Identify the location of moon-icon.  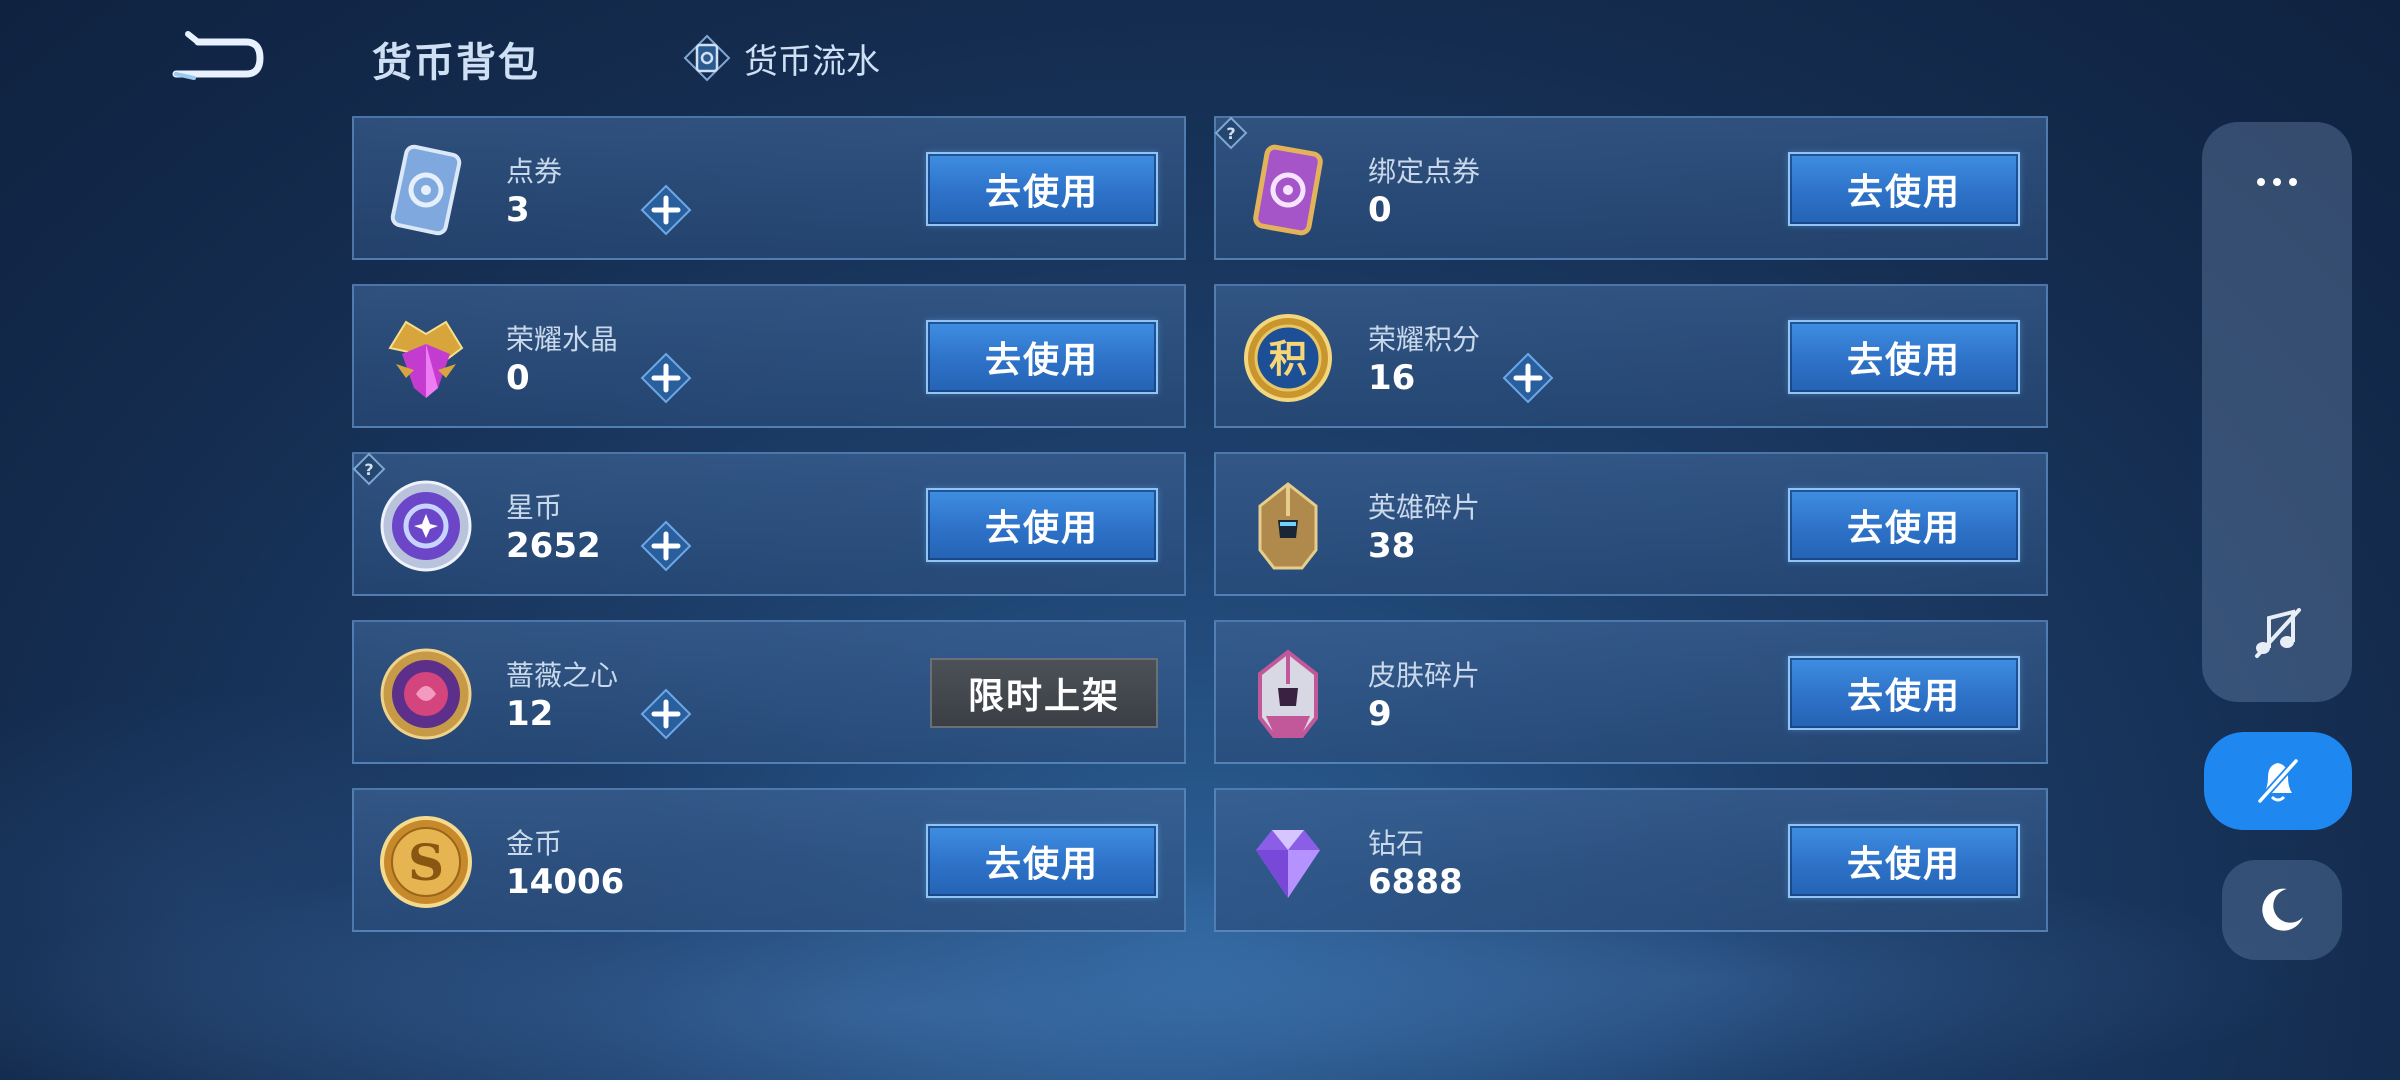
(2282, 909).